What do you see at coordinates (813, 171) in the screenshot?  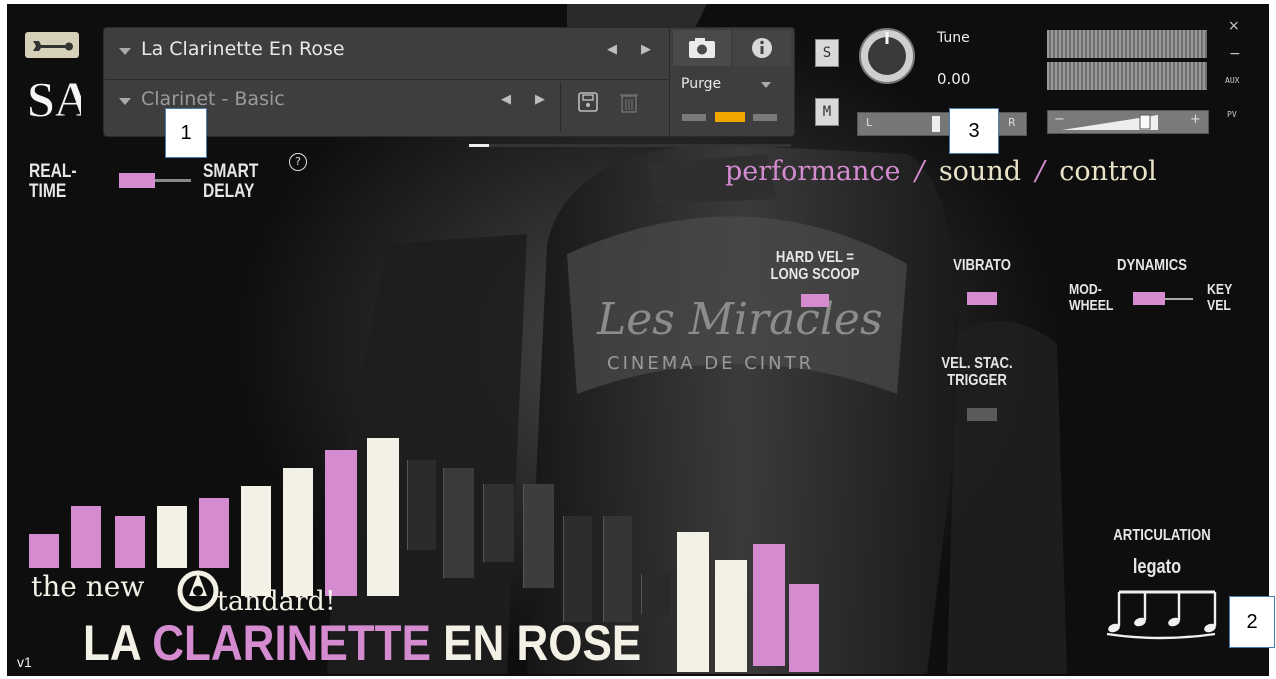 I see `tab-performance: performance` at bounding box center [813, 171].